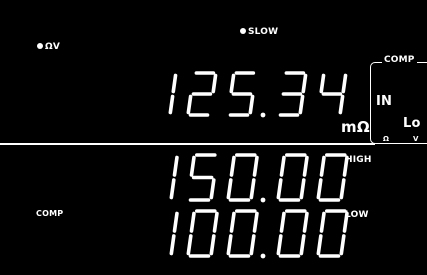 This screenshot has height=275, width=427. Describe the element at coordinates (357, 215) in the screenshot. I see `low-label: LOW` at that location.